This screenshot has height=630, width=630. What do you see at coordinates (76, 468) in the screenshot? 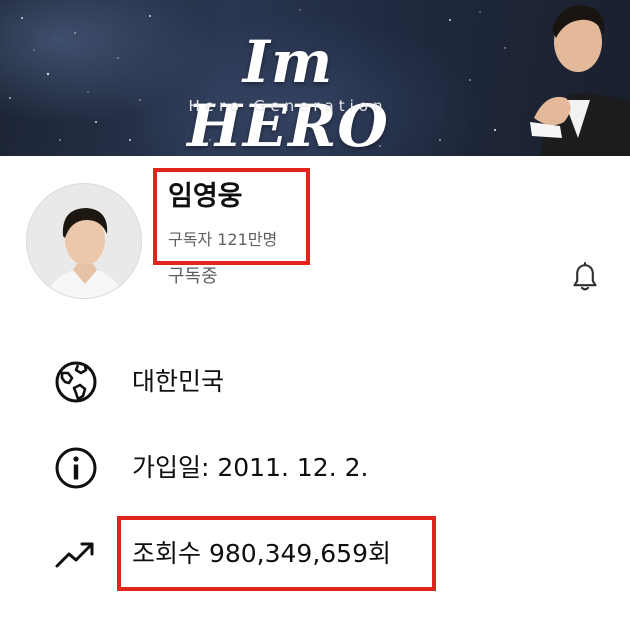
I see `info-icon` at bounding box center [76, 468].